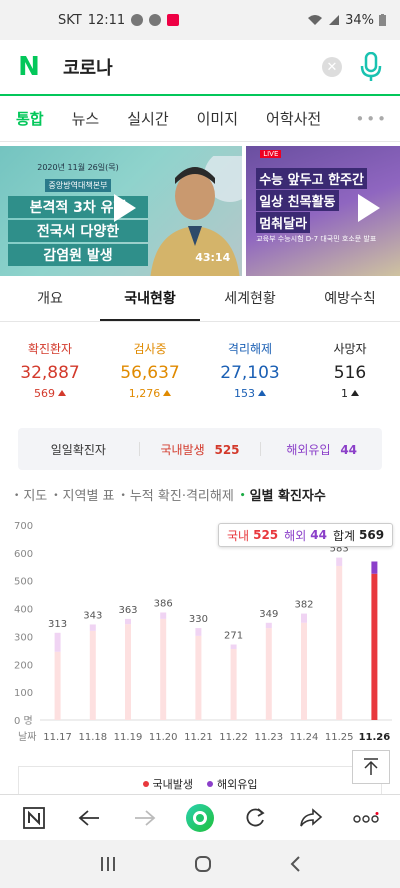 This screenshot has height=888, width=400. I want to click on y-tick-label: 700, so click(23, 526).